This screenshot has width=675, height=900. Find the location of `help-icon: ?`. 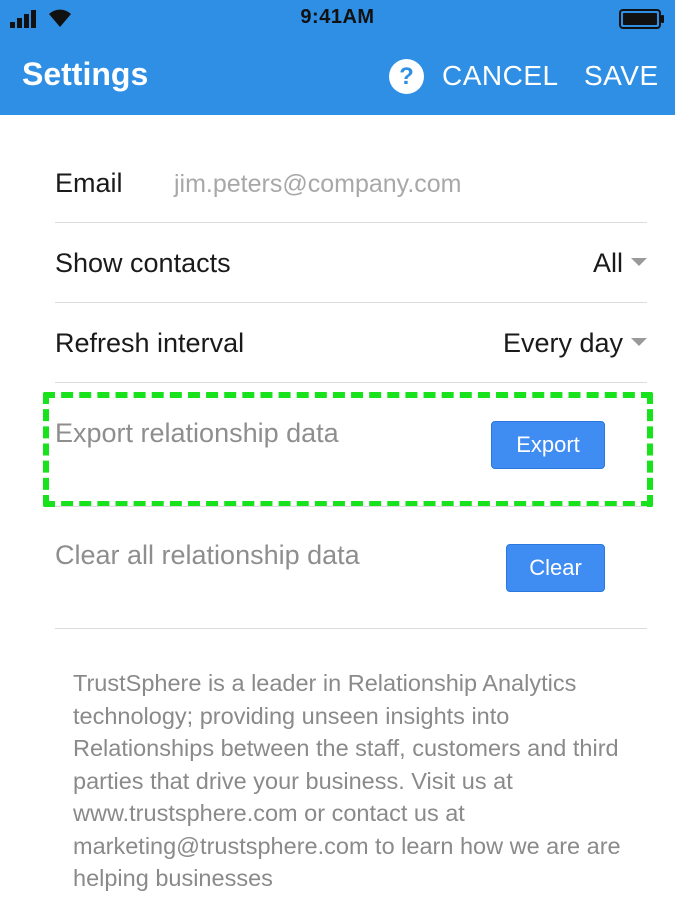

help-icon: ? is located at coordinates (406, 76).